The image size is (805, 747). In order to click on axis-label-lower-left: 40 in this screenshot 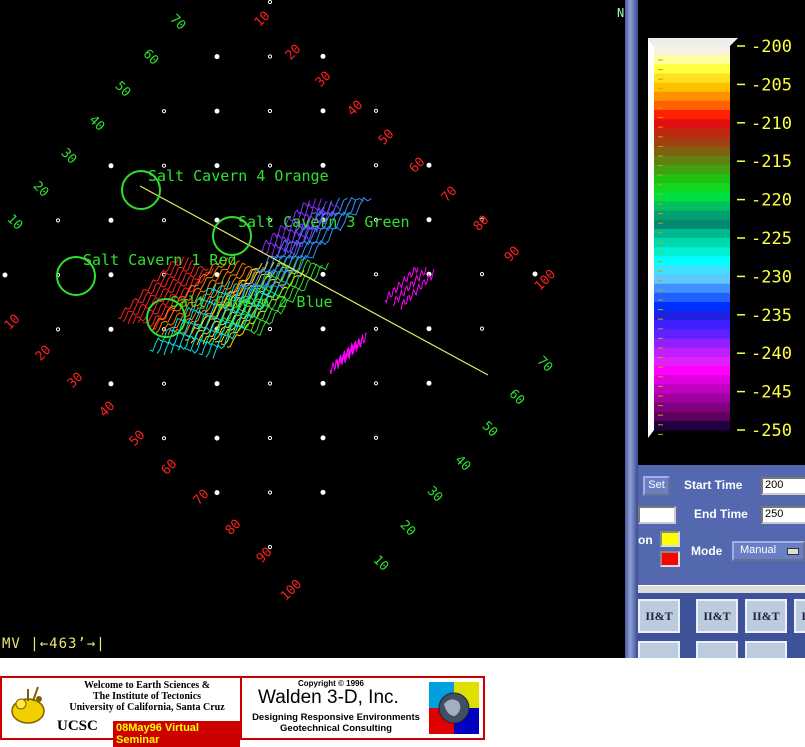, I will do `click(108, 410)`.